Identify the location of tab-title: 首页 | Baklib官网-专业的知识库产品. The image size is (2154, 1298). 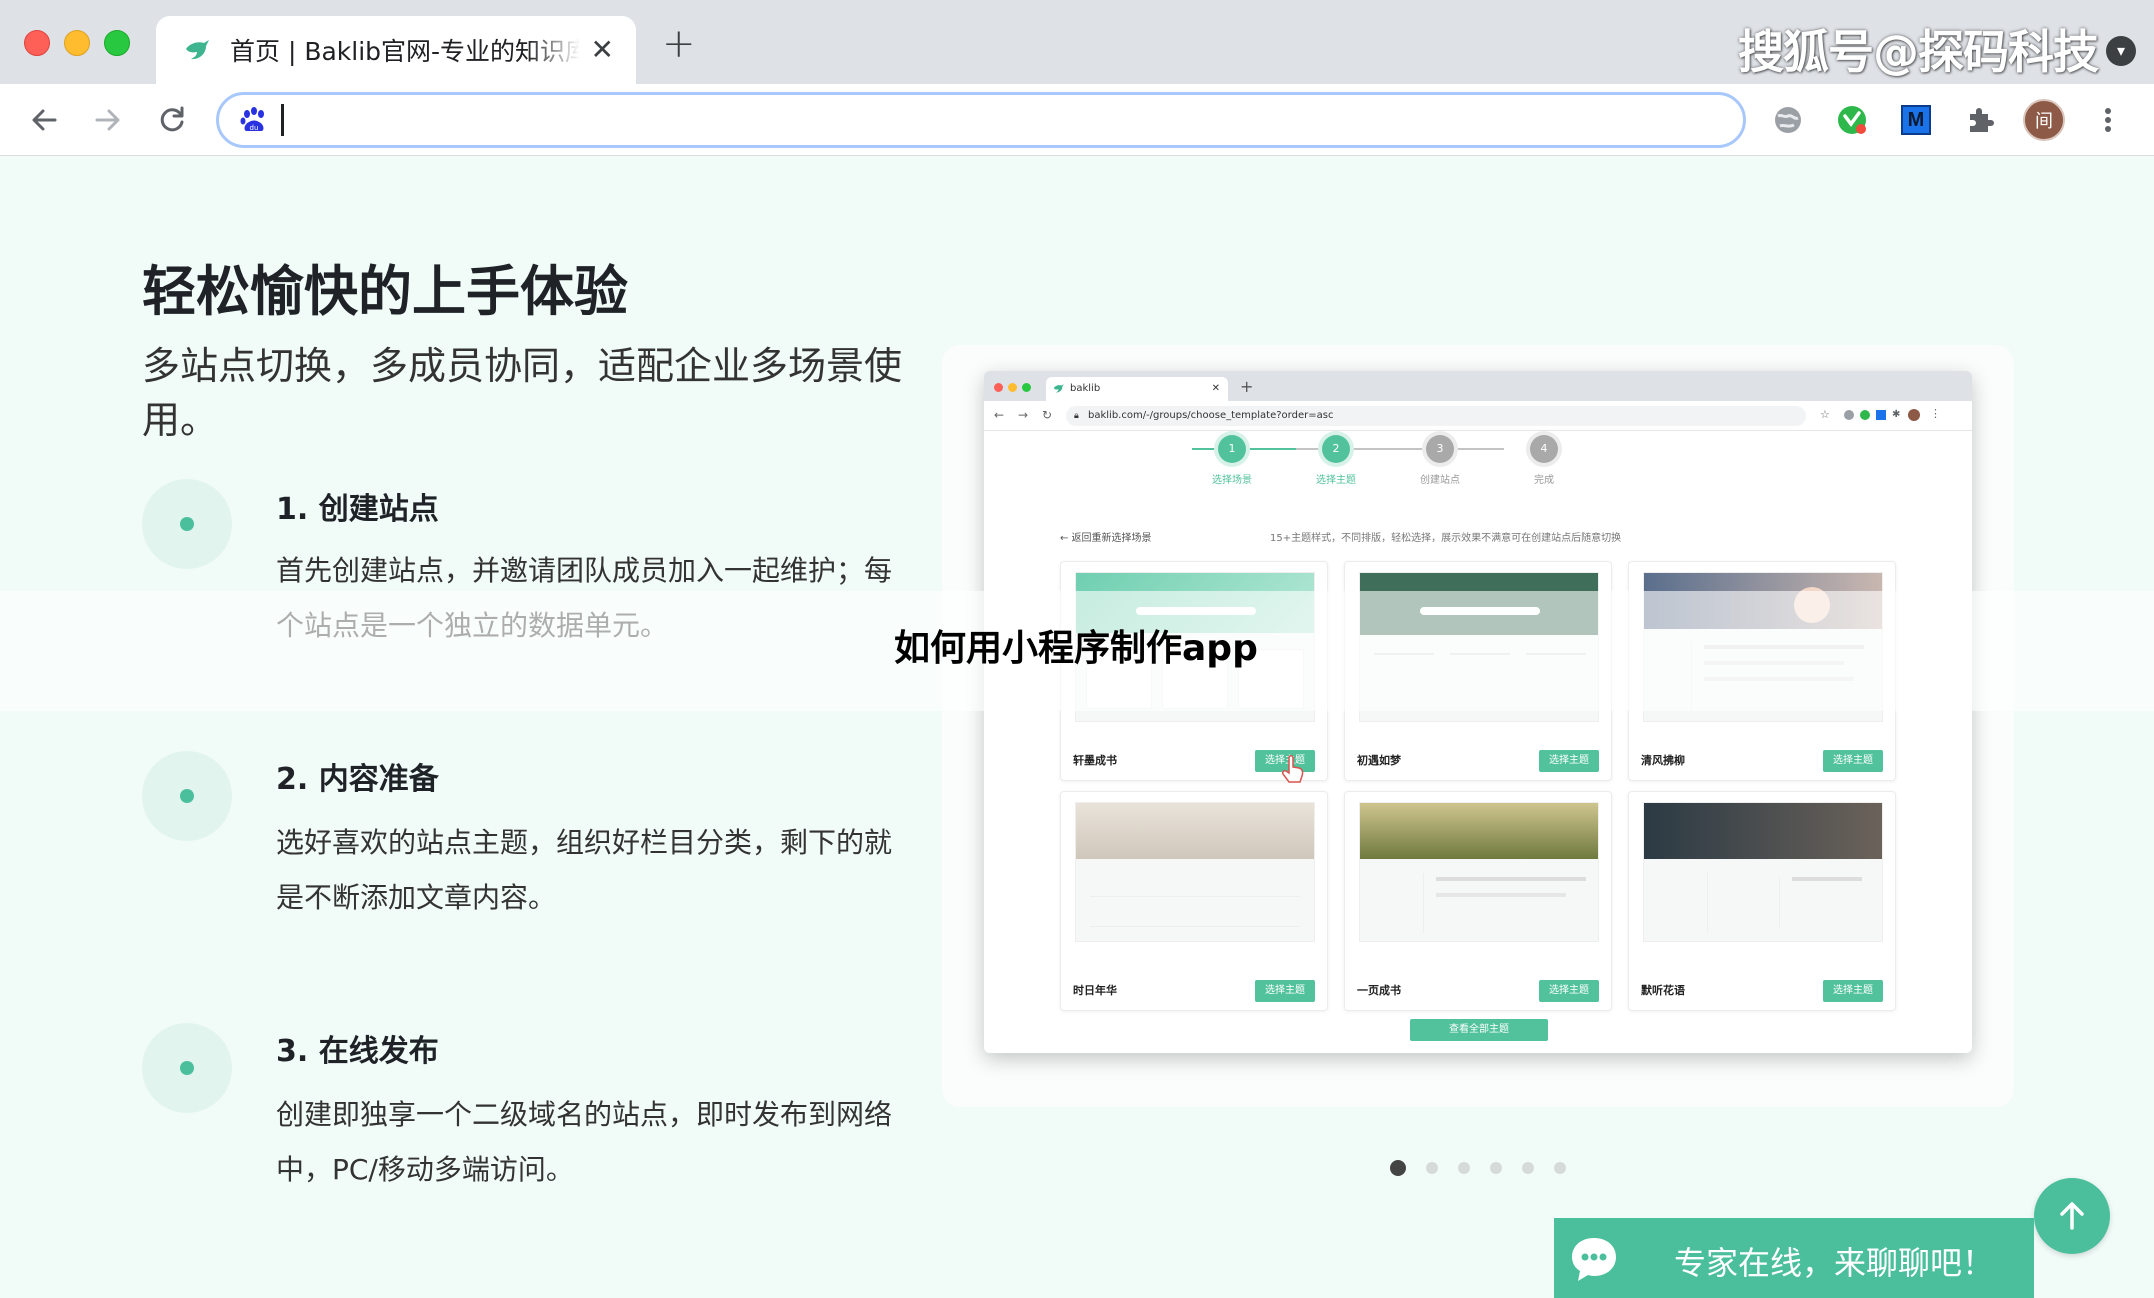
(405, 51).